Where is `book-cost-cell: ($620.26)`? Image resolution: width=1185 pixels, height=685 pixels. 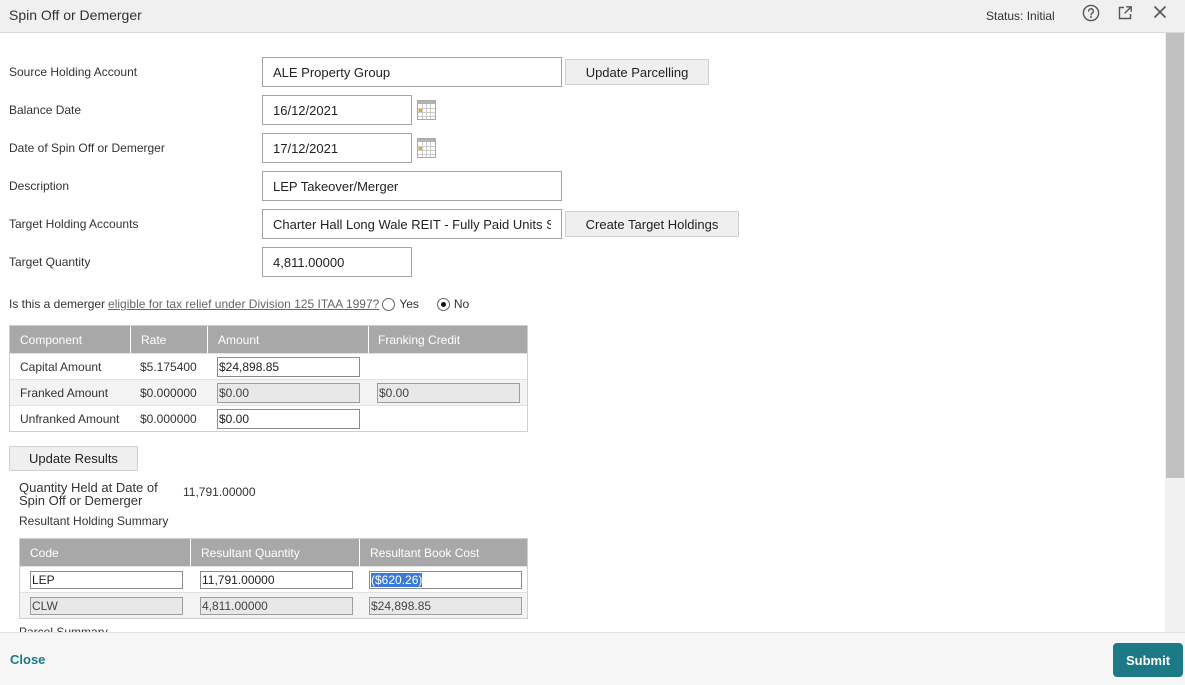 book-cost-cell: ($620.26) is located at coordinates (443, 579).